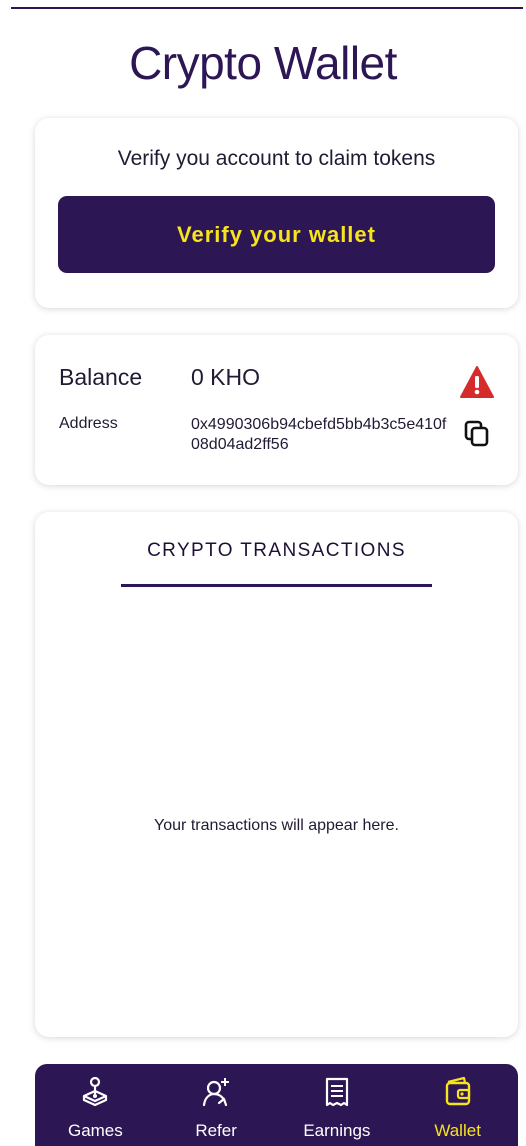 This screenshot has width=526, height=1146. Describe the element at coordinates (276, 158) in the screenshot. I see `verify-message: Verify you account to claim tokens` at that location.